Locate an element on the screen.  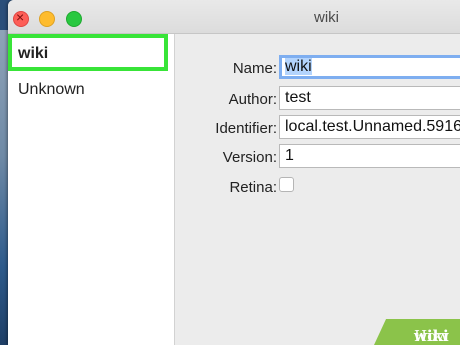
name-value: wiki is located at coordinates (298, 66).